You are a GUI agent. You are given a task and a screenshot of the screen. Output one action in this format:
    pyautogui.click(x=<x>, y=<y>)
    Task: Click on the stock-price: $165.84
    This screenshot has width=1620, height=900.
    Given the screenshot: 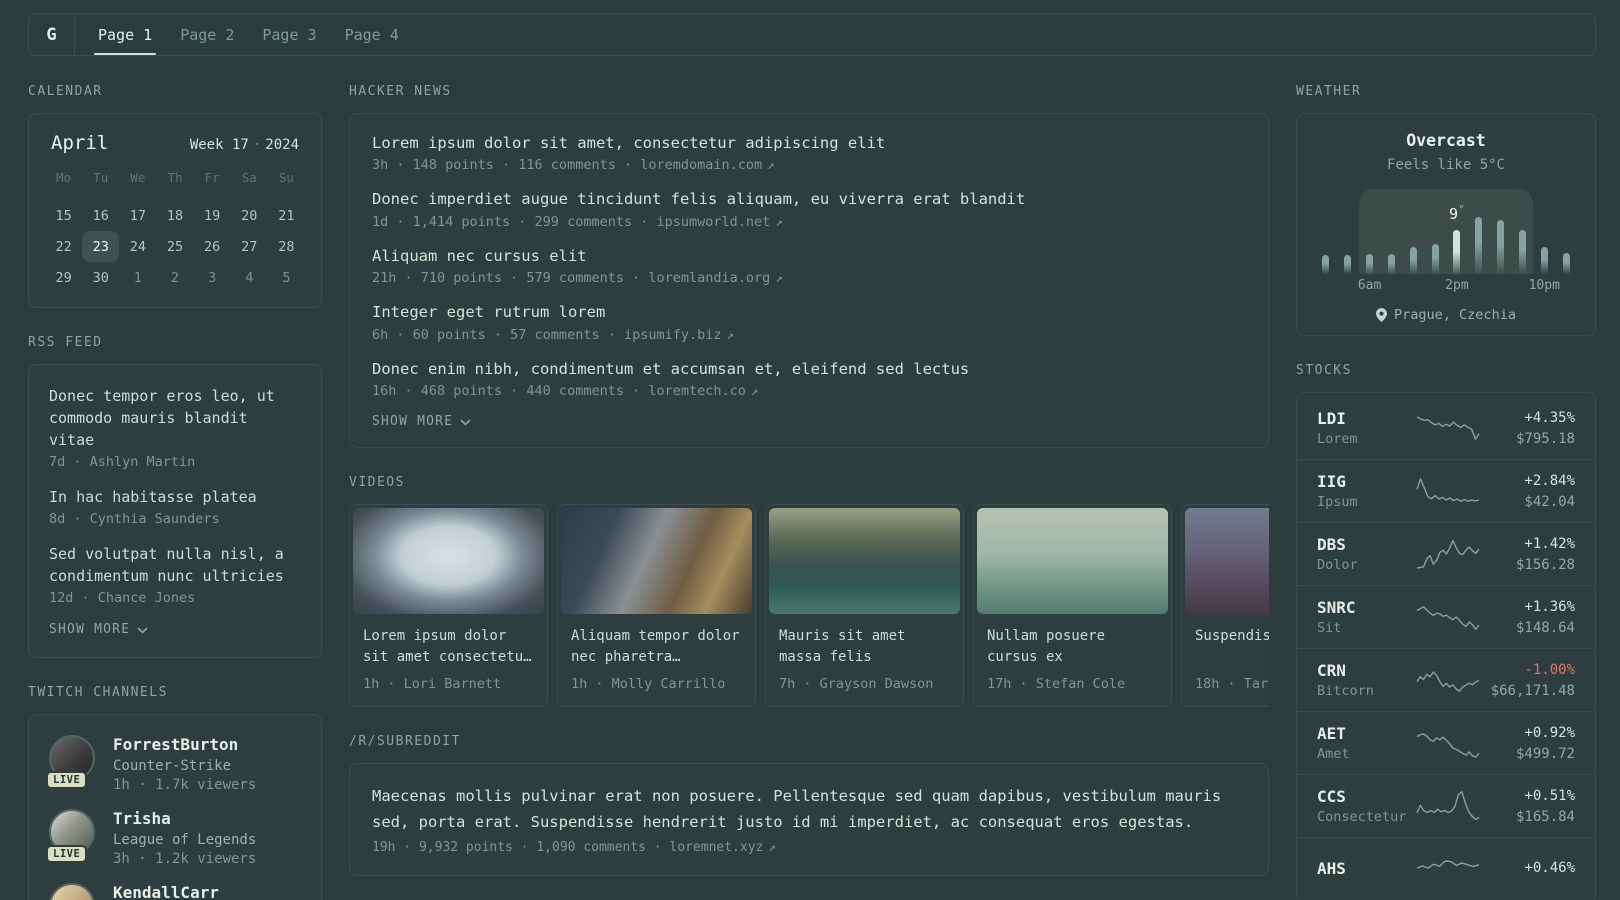 What is the action you would take?
    pyautogui.click(x=1545, y=816)
    